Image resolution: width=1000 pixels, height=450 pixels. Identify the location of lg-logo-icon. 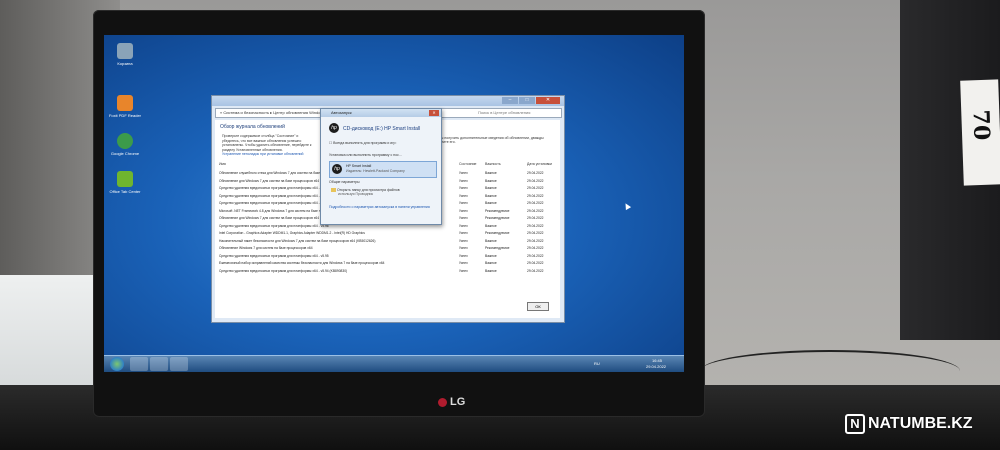
(442, 402).